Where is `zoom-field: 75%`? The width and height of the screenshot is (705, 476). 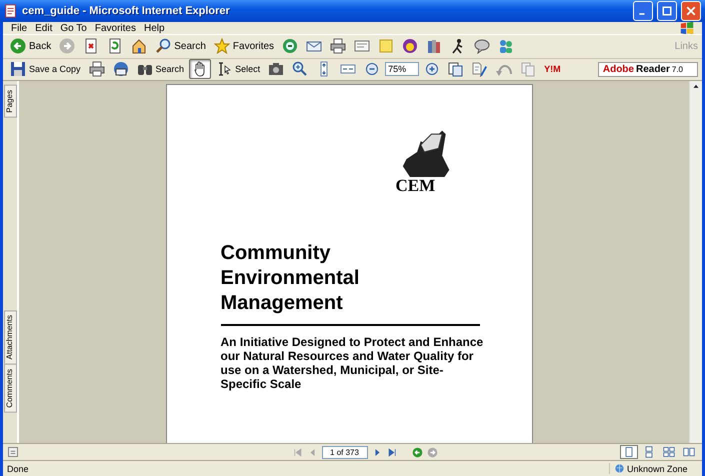
zoom-field: 75% is located at coordinates (402, 69).